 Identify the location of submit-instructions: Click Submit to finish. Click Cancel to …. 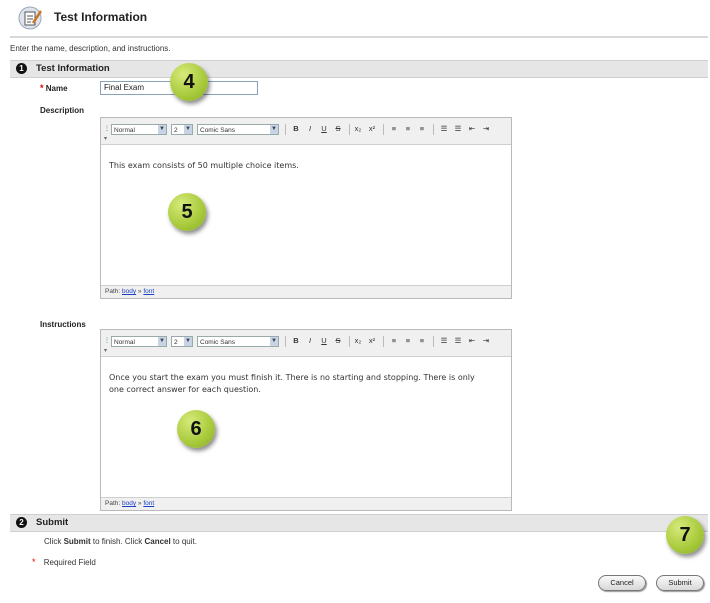
(120, 541).